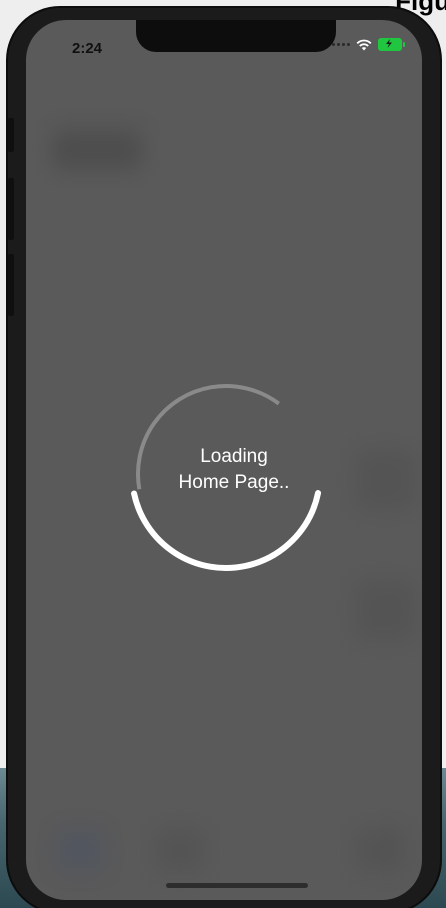  What do you see at coordinates (11, 285) in the screenshot?
I see `volume-down-button` at bounding box center [11, 285].